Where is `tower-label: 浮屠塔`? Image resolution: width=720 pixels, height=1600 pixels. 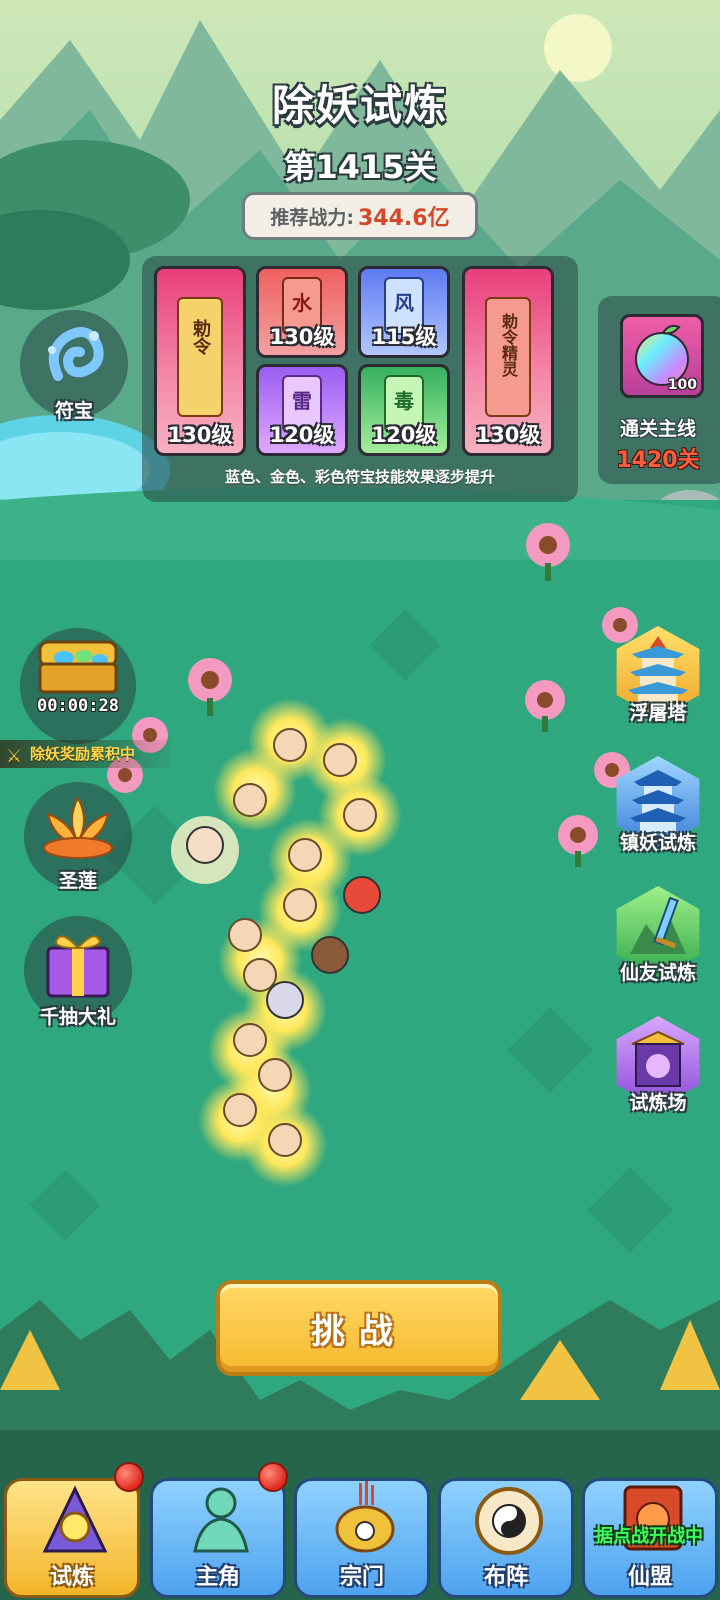 tower-label: 浮屠塔 is located at coordinates (658, 713).